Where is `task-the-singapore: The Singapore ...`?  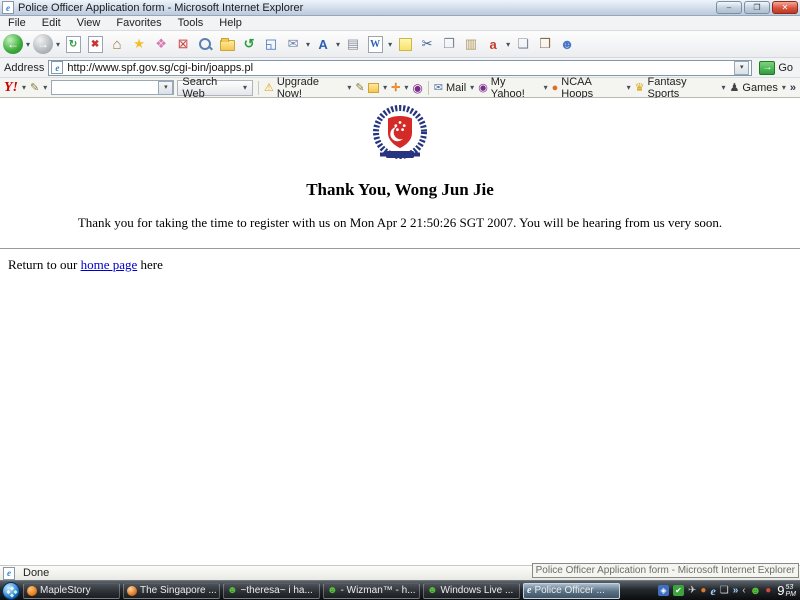
task-the-singapore: The Singapore ... is located at coordinates (171, 590).